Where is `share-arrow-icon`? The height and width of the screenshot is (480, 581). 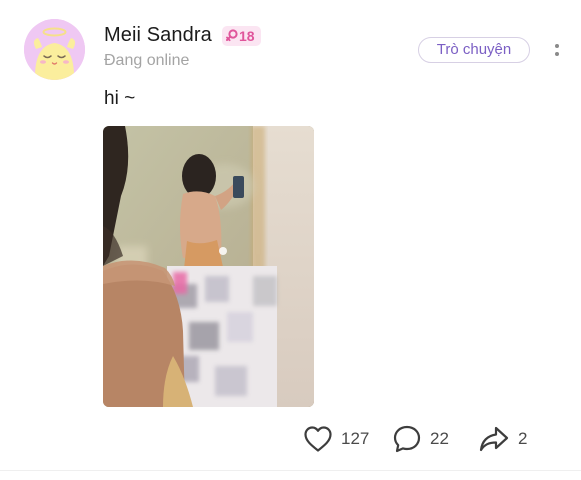
share-arrow-icon is located at coordinates (494, 439).